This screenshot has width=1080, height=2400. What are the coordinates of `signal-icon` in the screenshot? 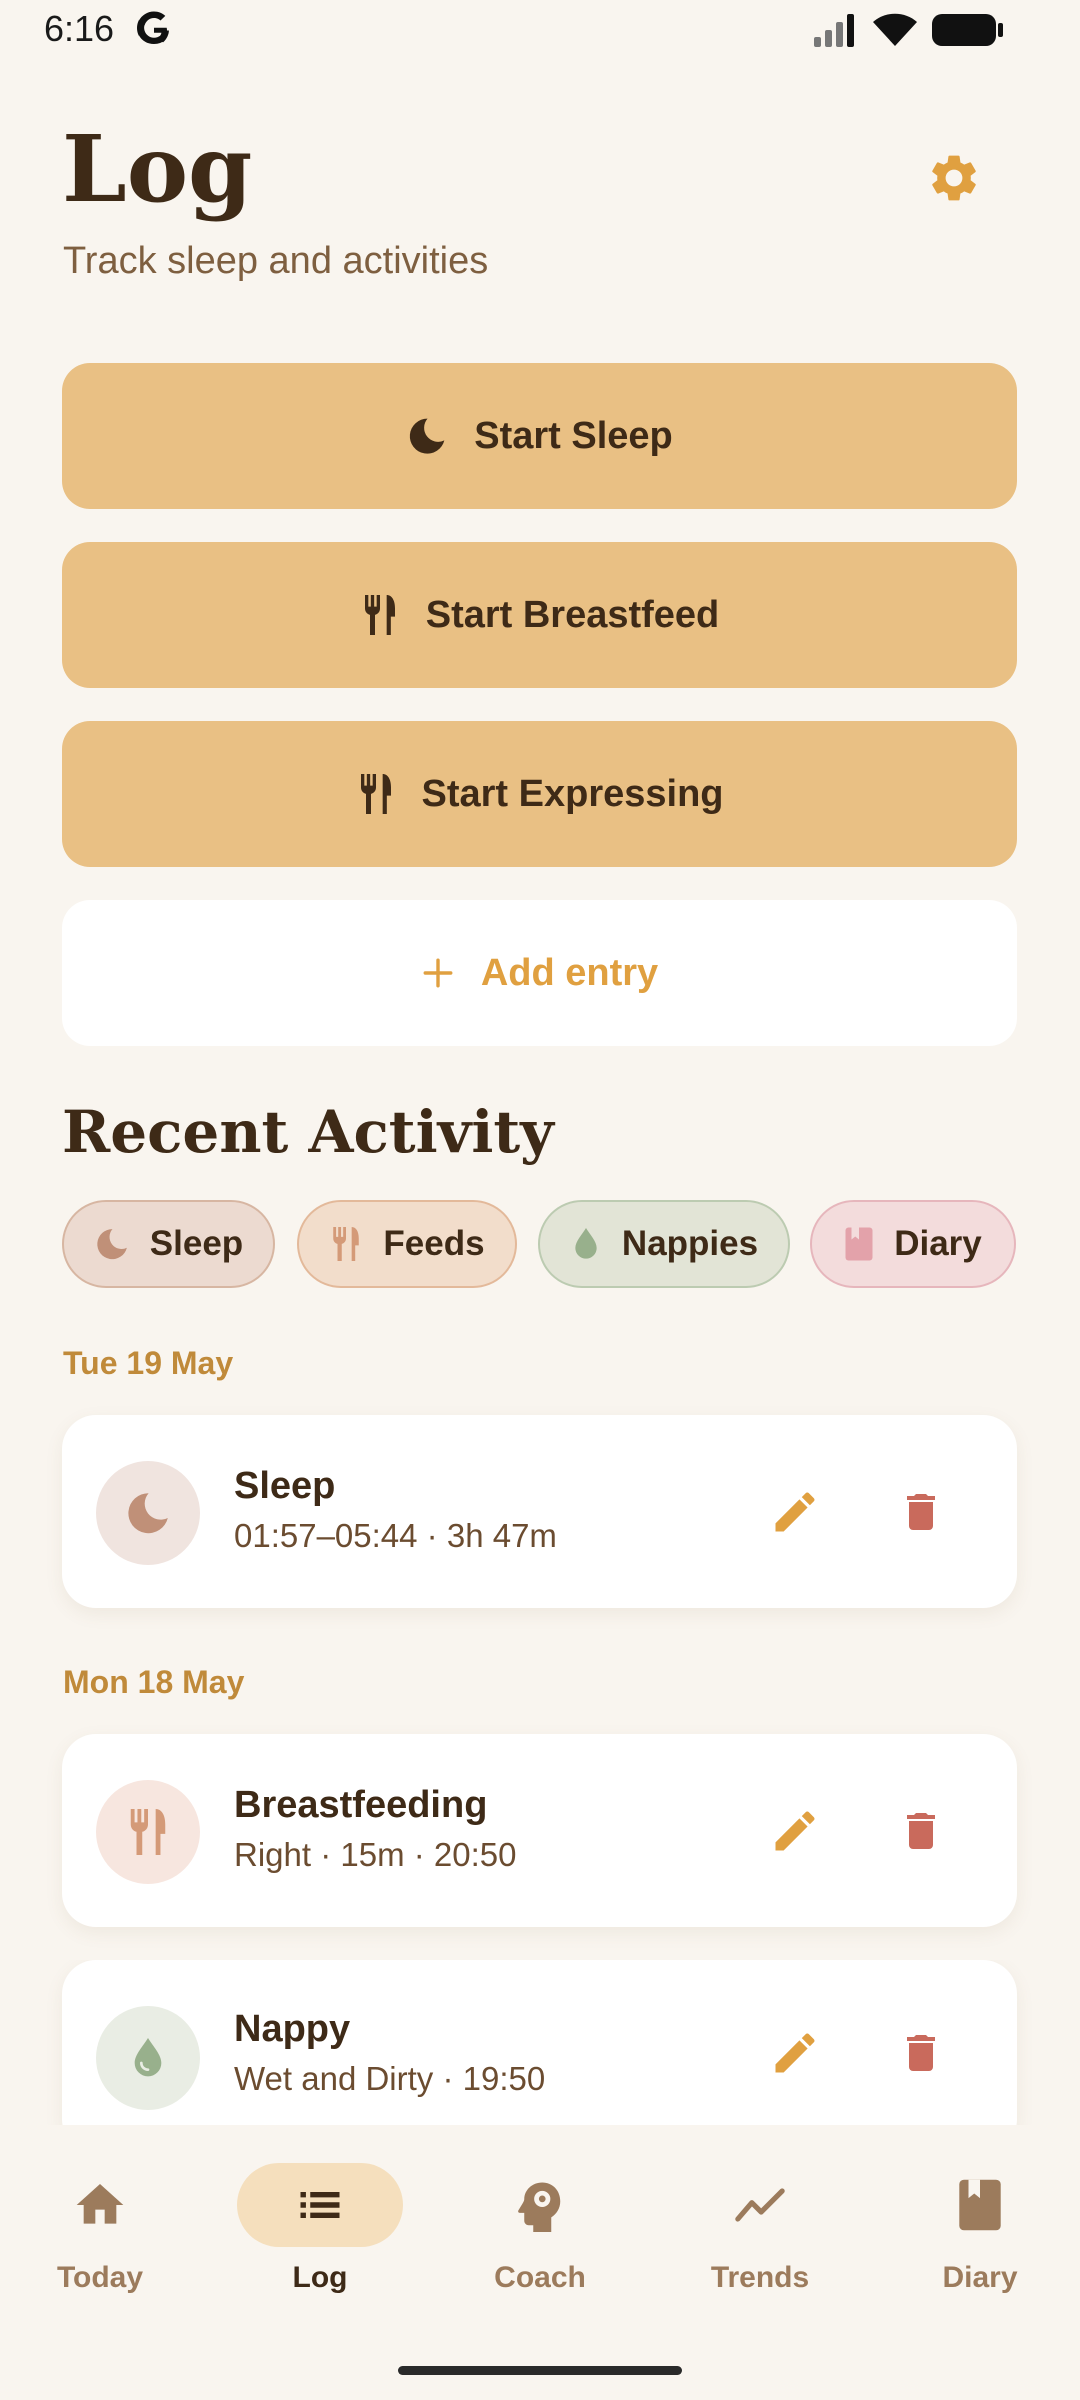 It's located at (834, 30).